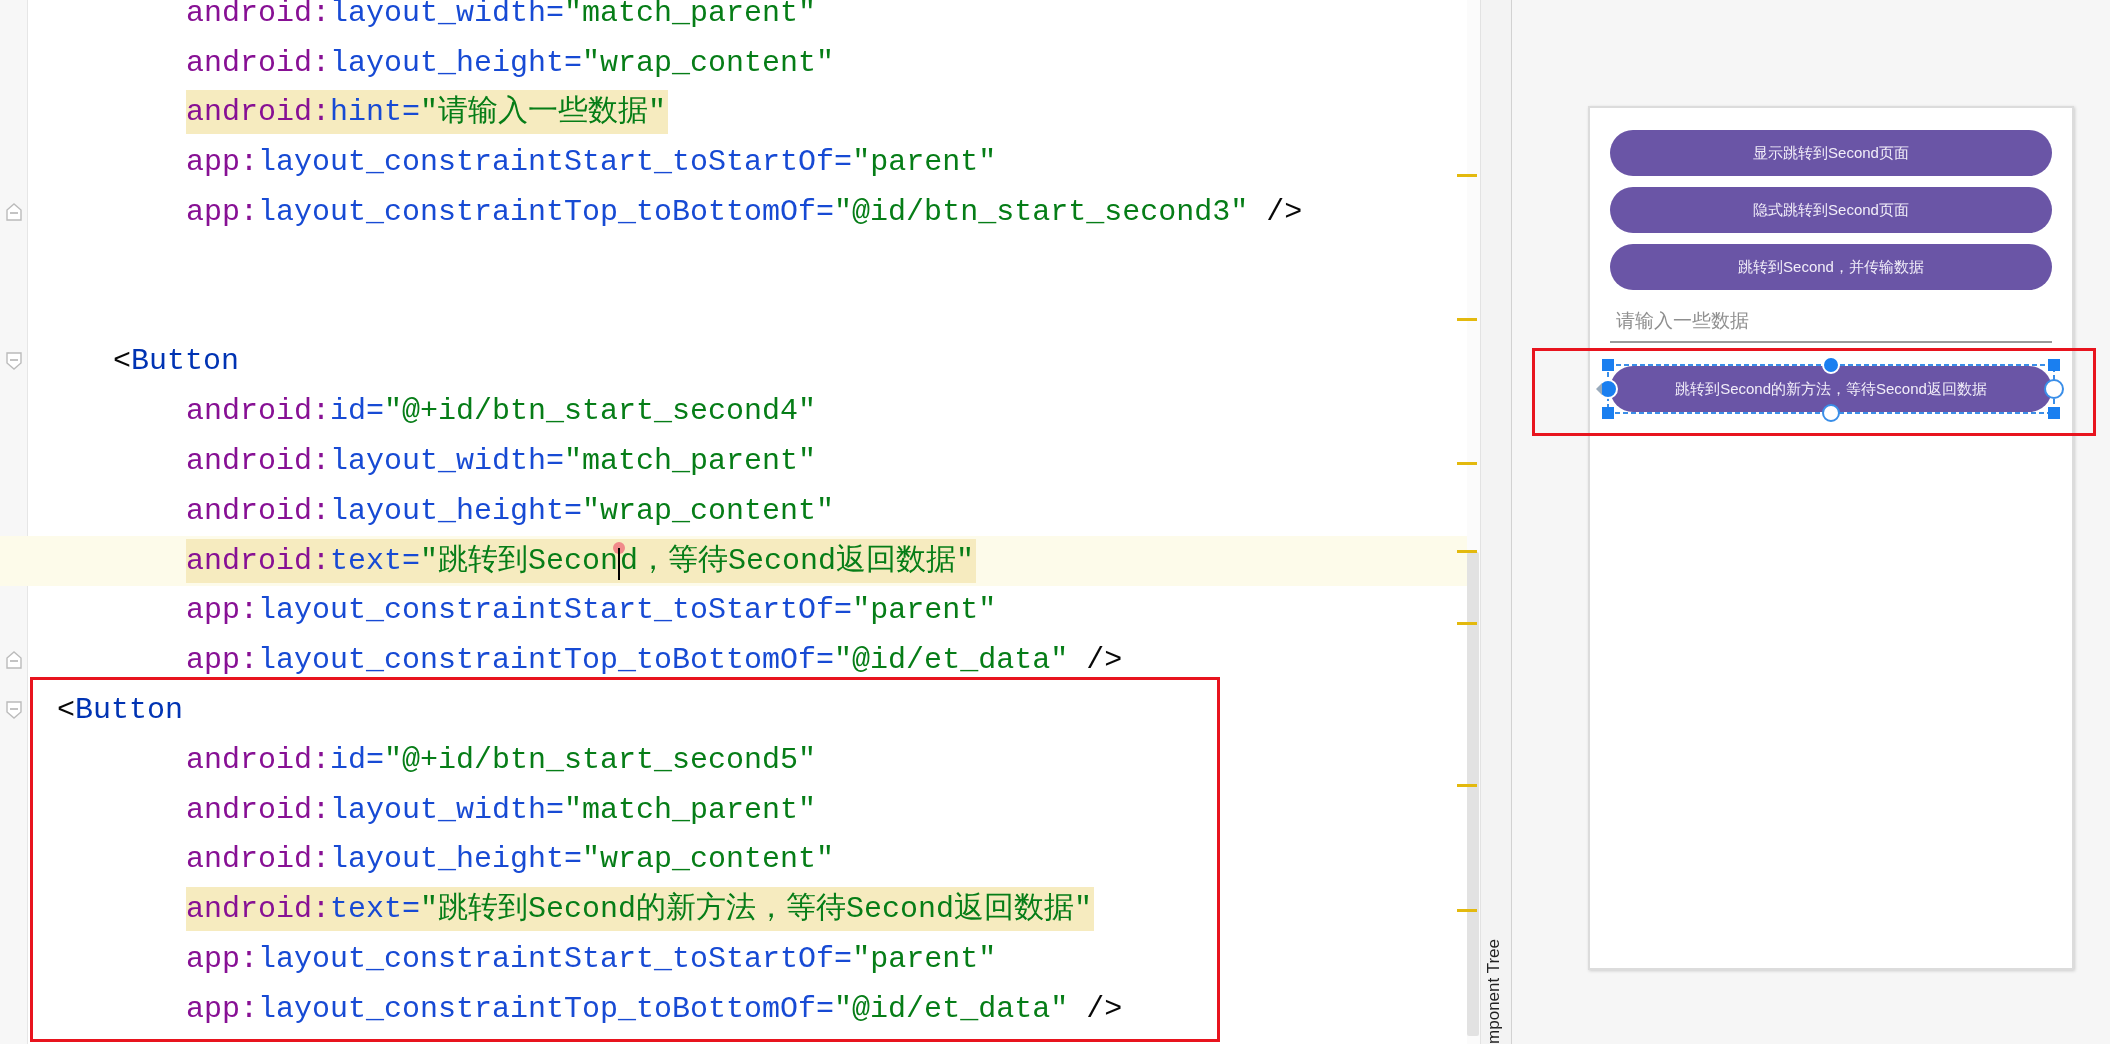  Describe the element at coordinates (1831, 267) in the screenshot. I see `preview-button: 跳转到Second，并传输数据` at that location.